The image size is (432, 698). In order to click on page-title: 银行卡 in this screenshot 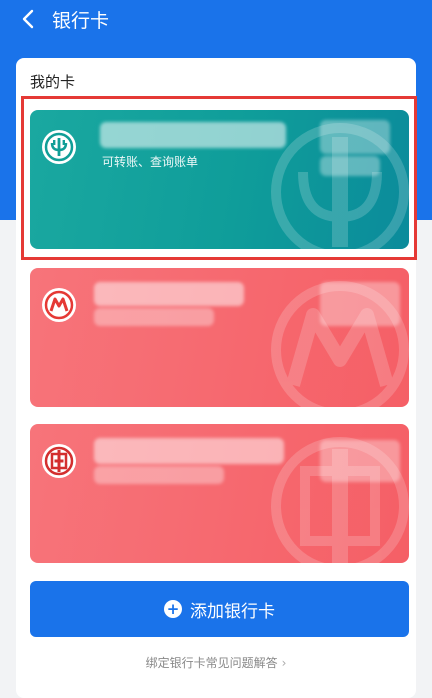, I will do `click(81, 20)`.